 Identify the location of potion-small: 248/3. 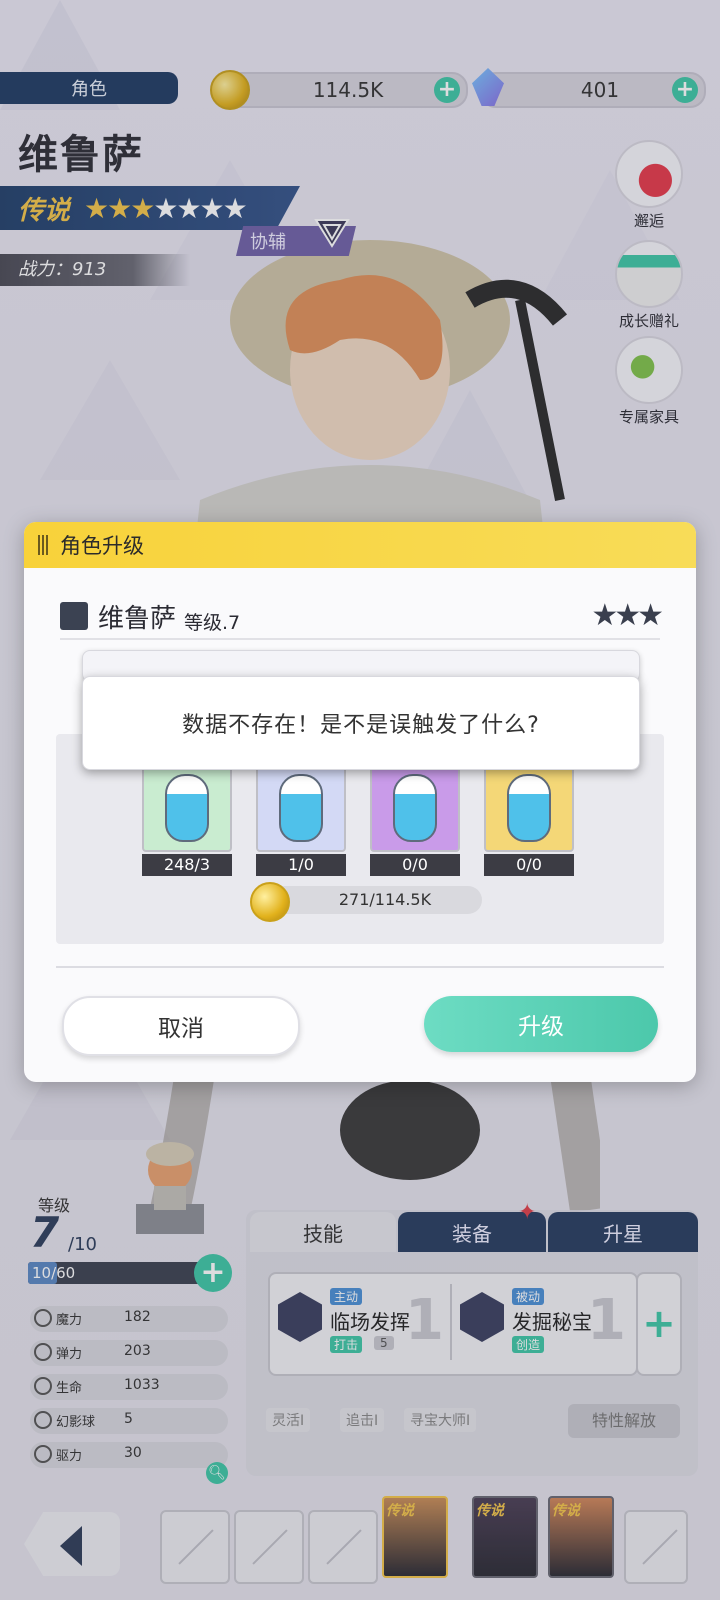
(187, 819).